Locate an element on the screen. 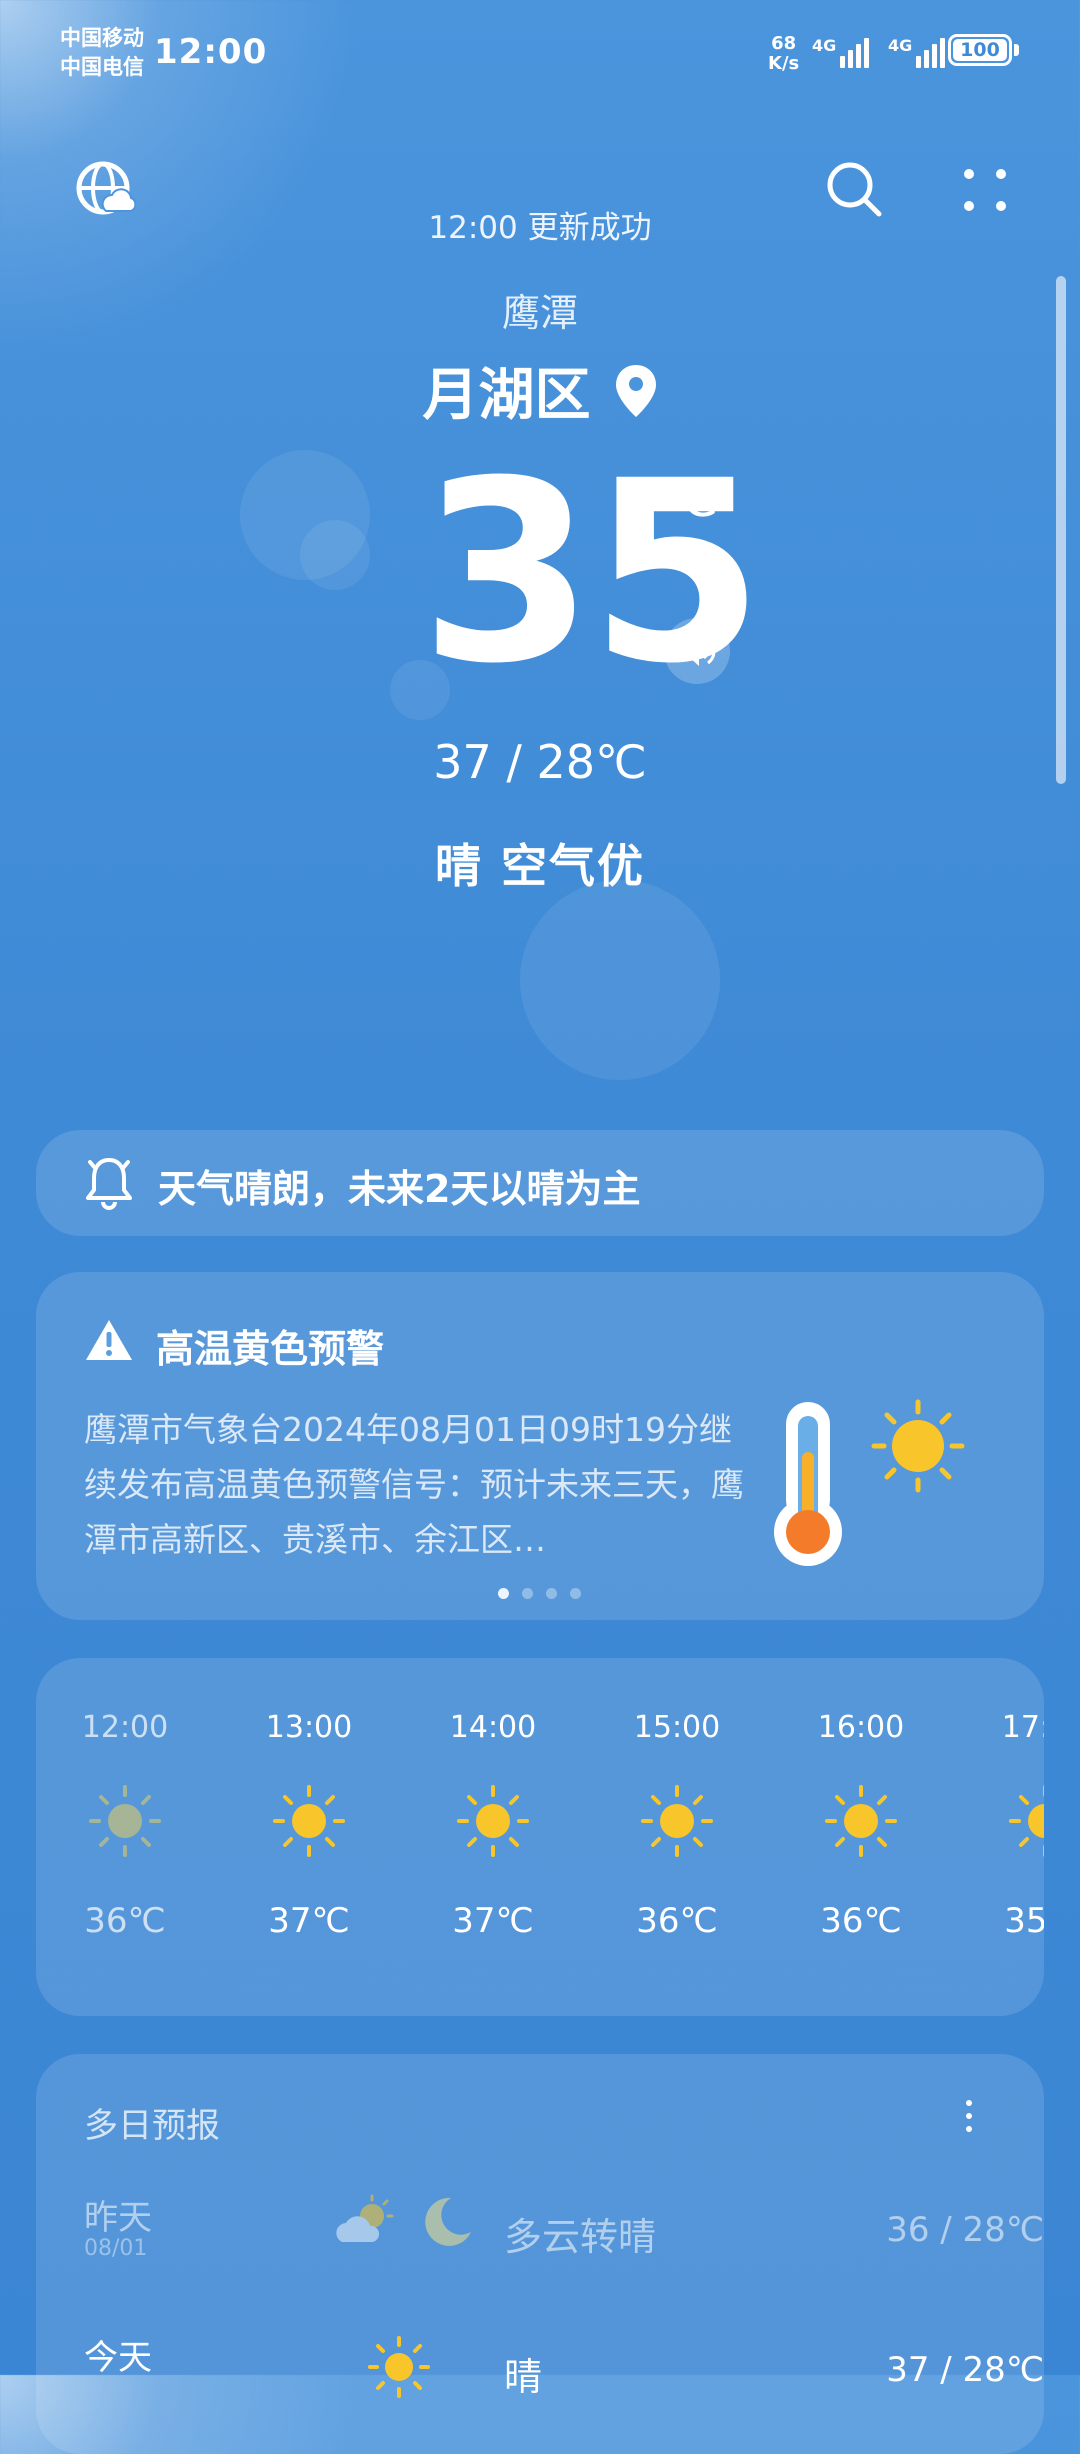  battery-icon: 100 is located at coordinates (980, 50).